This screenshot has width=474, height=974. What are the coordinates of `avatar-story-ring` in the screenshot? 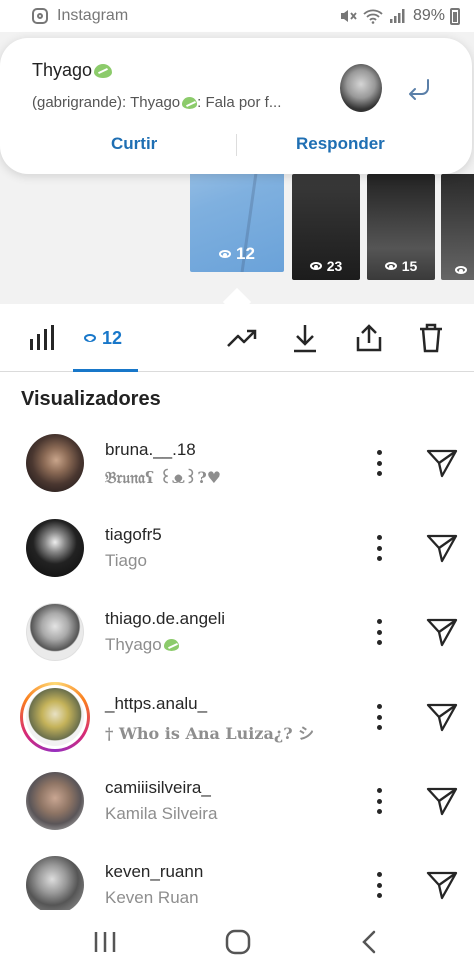 It's located at (55, 717).